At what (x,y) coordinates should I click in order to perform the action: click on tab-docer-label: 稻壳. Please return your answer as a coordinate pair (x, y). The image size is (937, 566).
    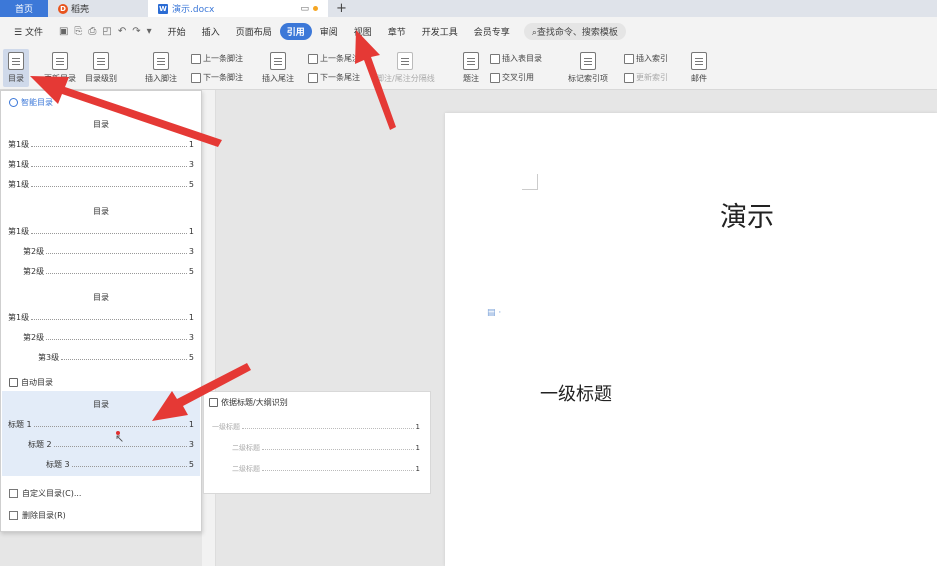
    Looking at the image, I should click on (80, 10).